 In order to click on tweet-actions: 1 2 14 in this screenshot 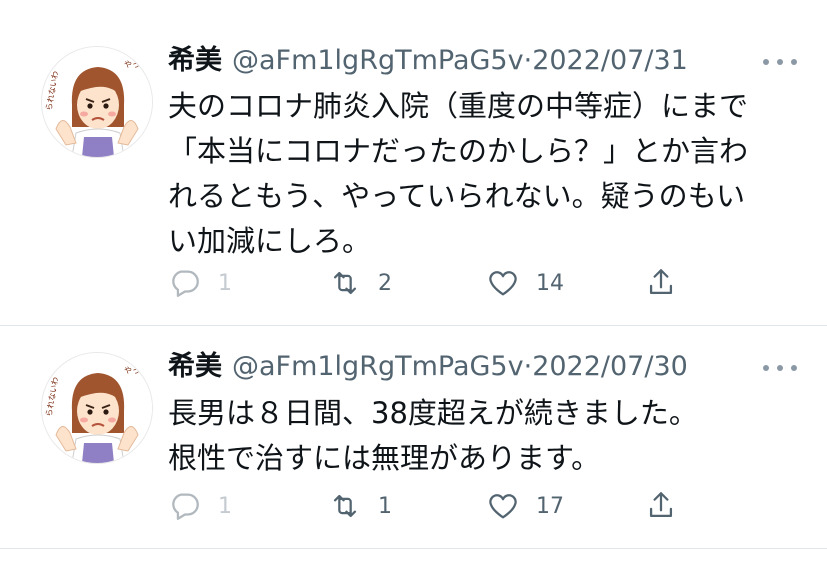, I will do `click(478, 283)`.